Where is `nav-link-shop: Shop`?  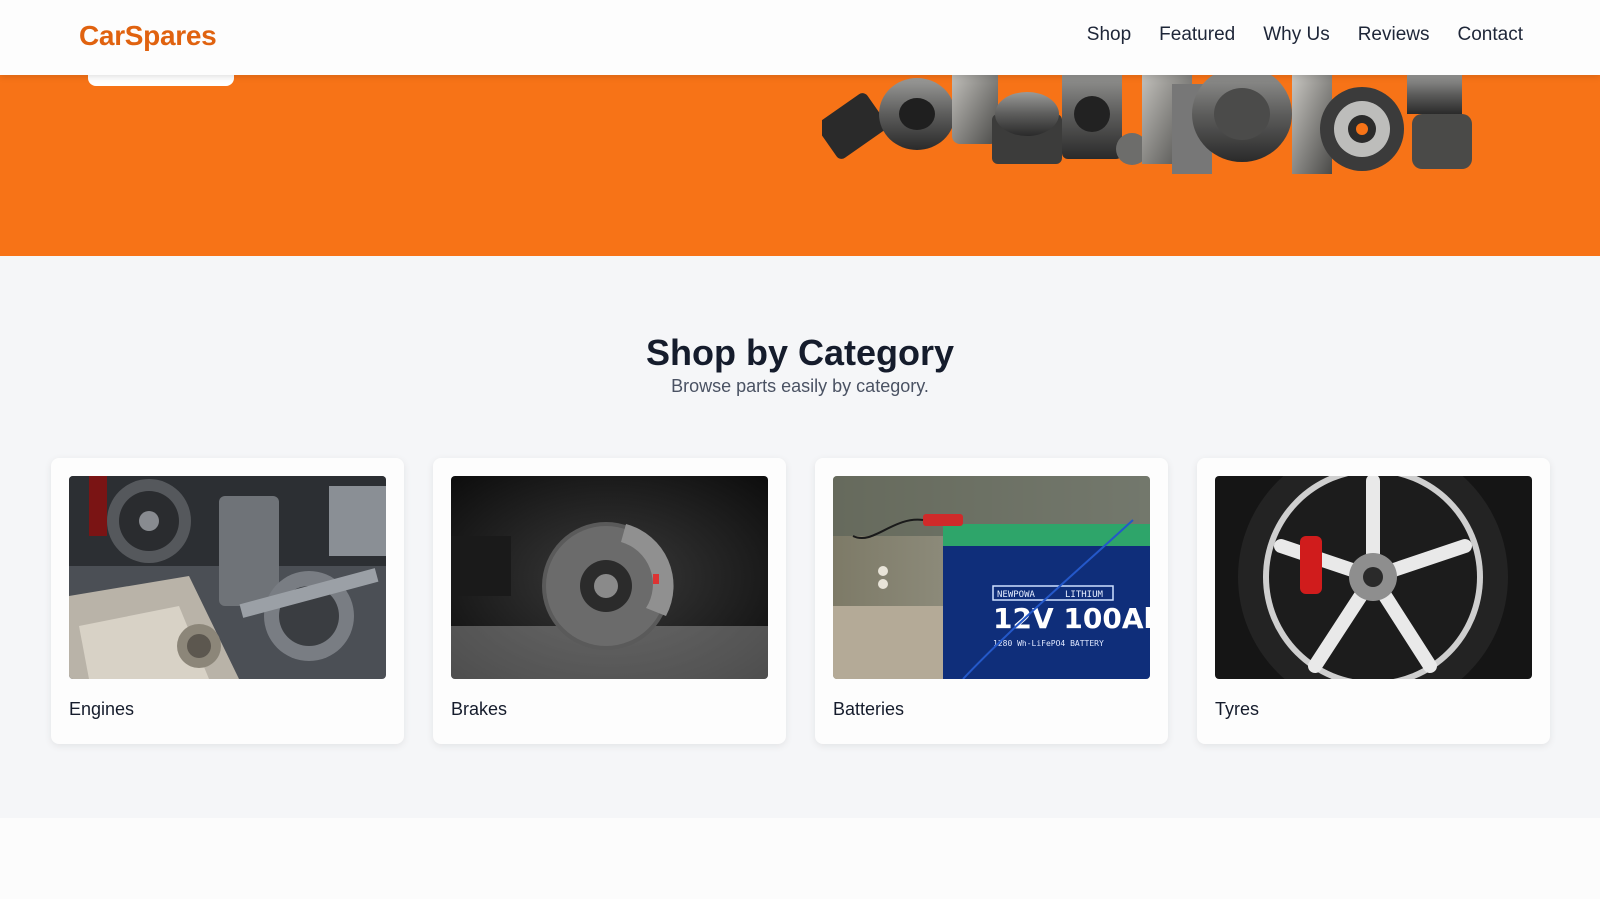
nav-link-shop: Shop is located at coordinates (1109, 35).